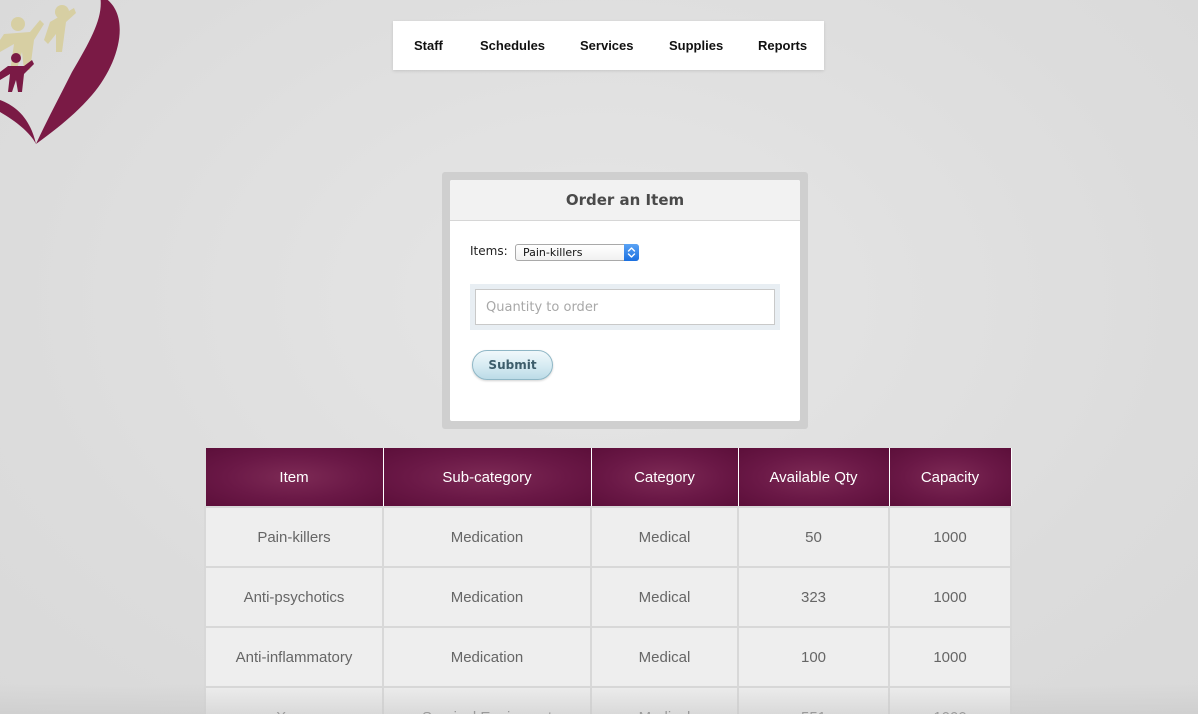 The height and width of the screenshot is (714, 1198). I want to click on nav-item-services: Services, so click(607, 45).